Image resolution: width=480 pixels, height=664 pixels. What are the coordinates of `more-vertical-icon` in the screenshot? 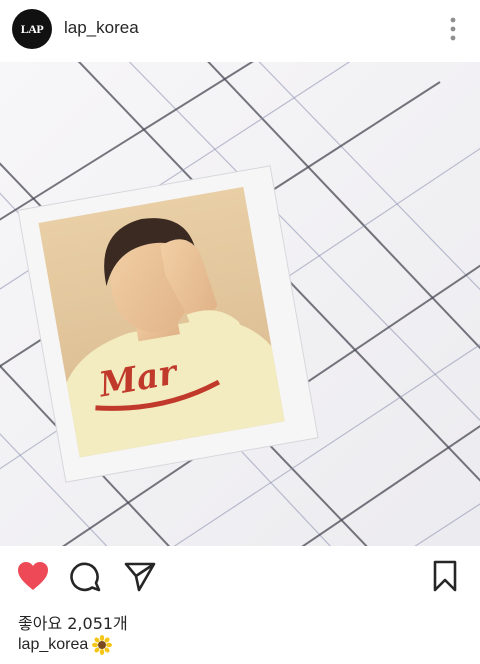 It's located at (453, 29).